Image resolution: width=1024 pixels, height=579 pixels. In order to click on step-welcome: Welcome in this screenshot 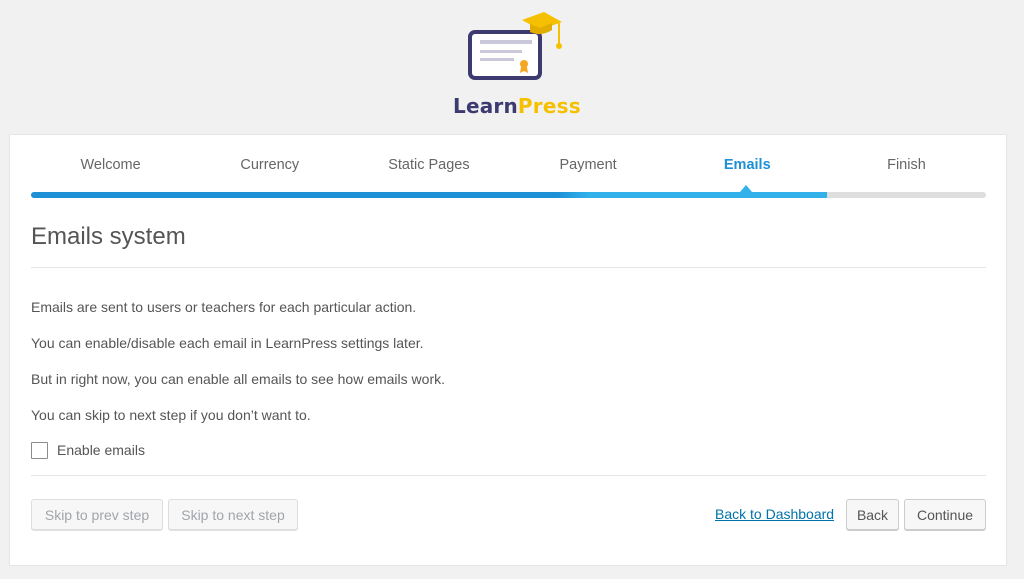, I will do `click(110, 169)`.